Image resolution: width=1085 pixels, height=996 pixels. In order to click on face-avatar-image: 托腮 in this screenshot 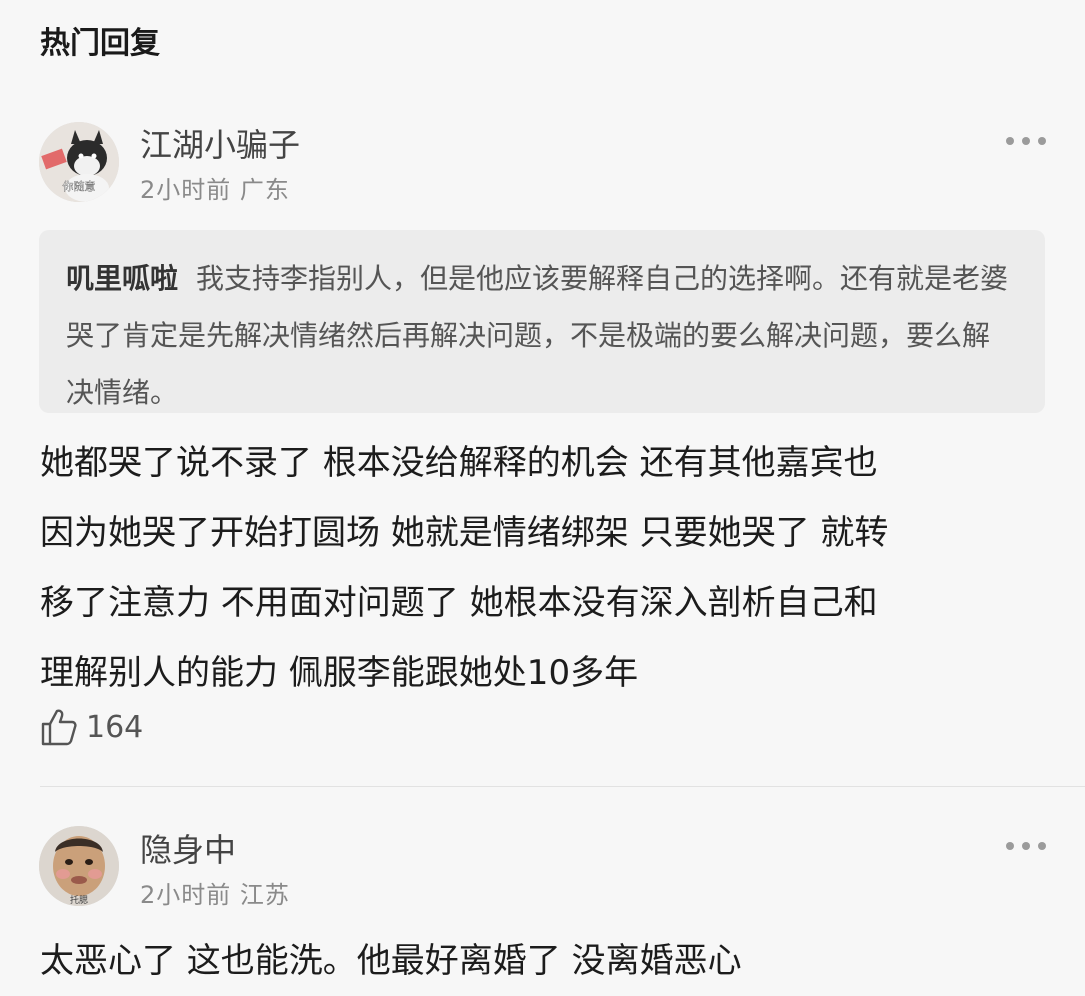, I will do `click(79, 866)`.